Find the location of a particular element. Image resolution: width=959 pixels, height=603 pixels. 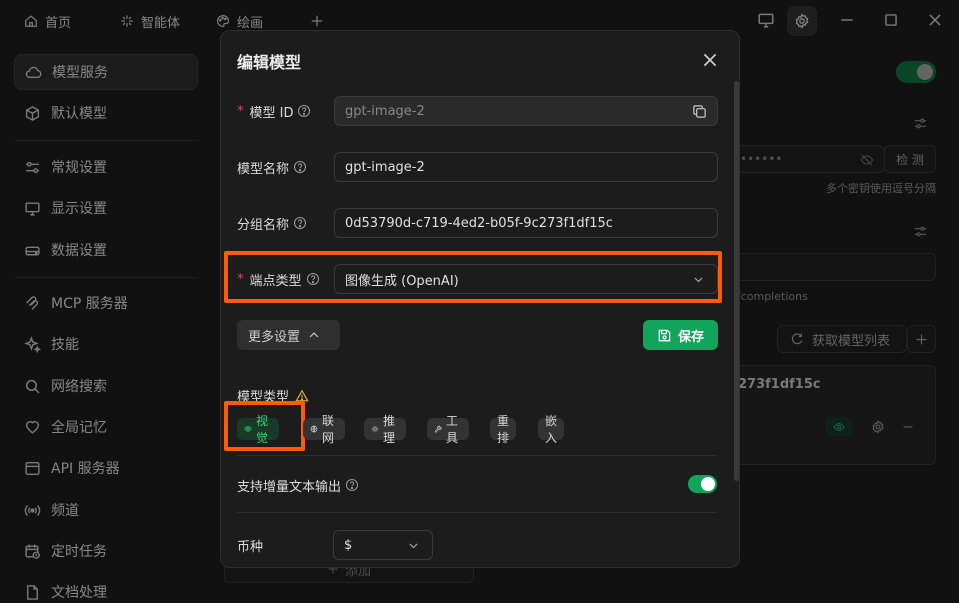

more-settings-button: 更多设置 is located at coordinates (288, 335).